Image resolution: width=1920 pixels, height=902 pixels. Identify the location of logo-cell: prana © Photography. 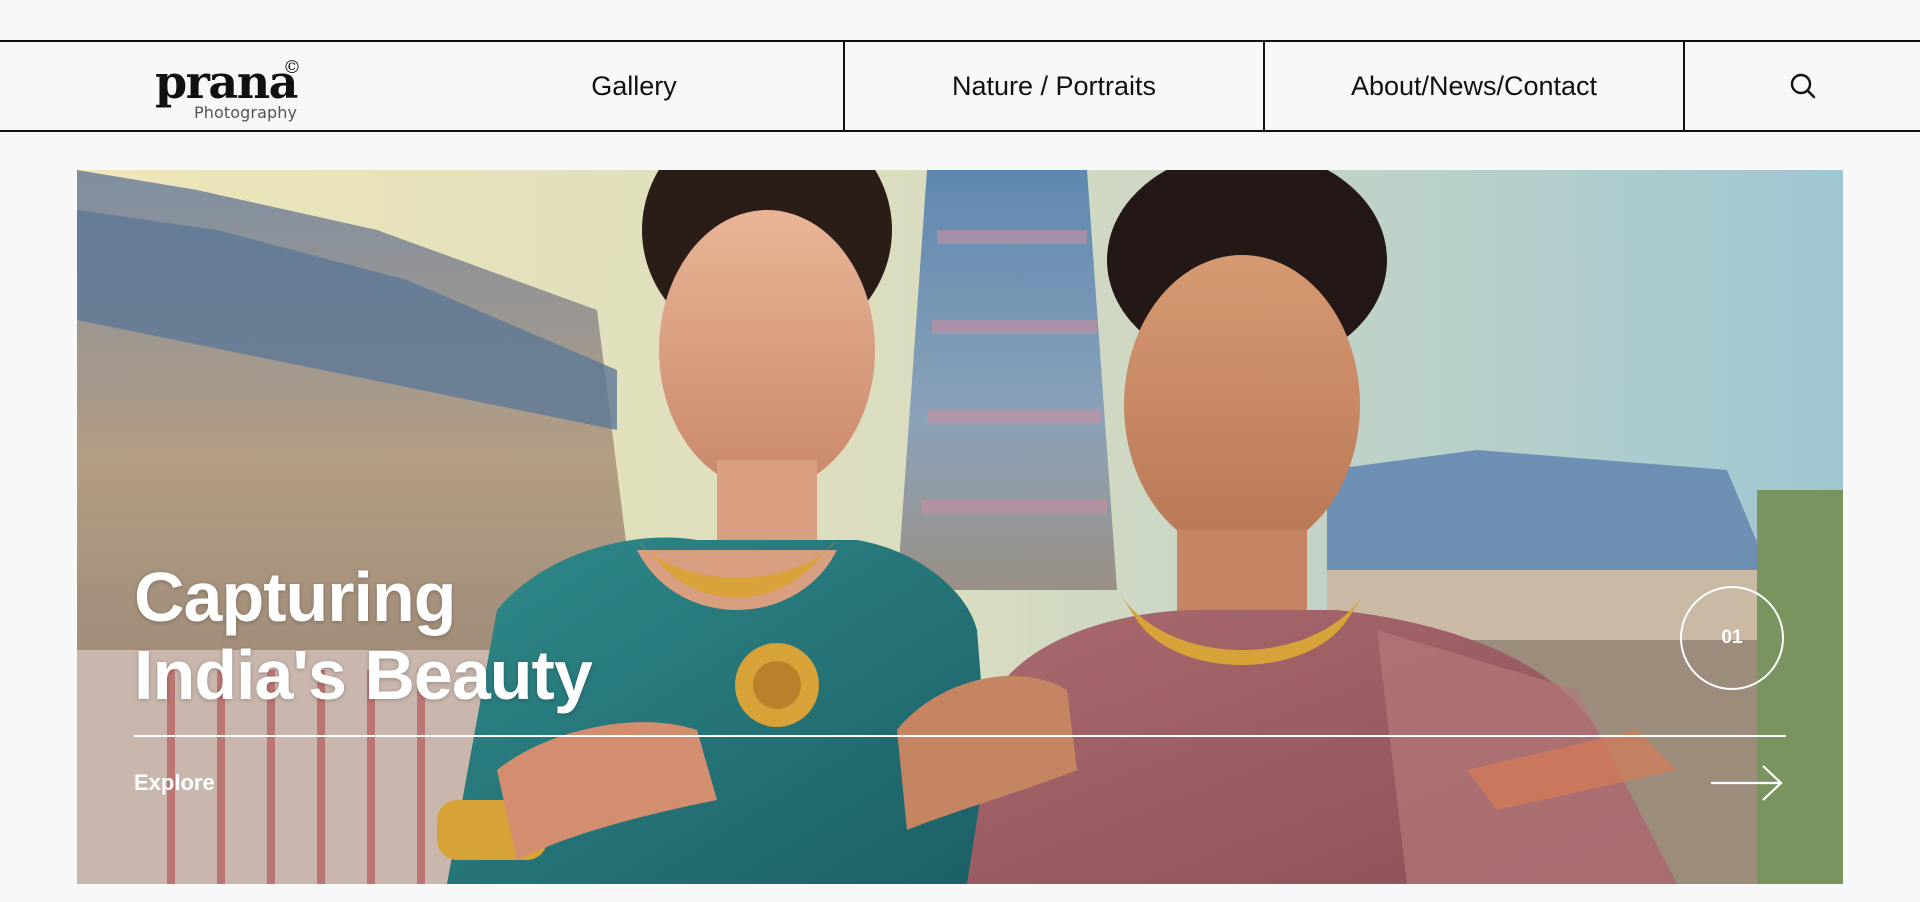
(212, 86).